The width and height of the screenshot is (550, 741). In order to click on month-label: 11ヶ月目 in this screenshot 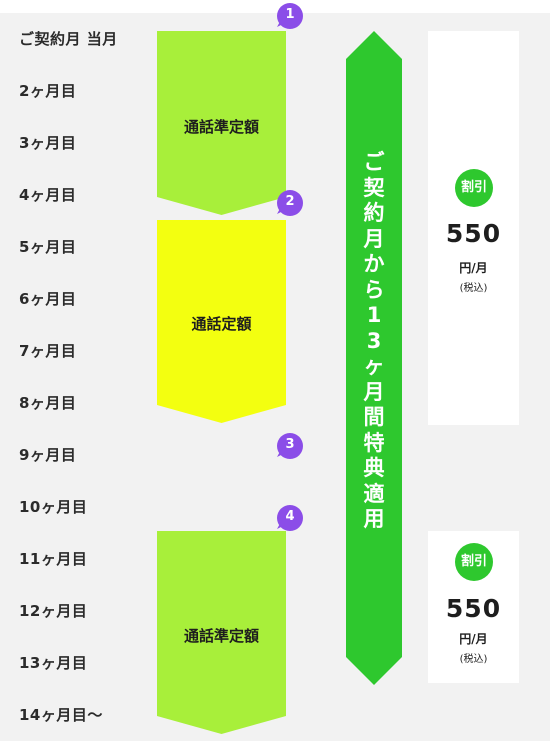, I will do `click(53, 559)`.